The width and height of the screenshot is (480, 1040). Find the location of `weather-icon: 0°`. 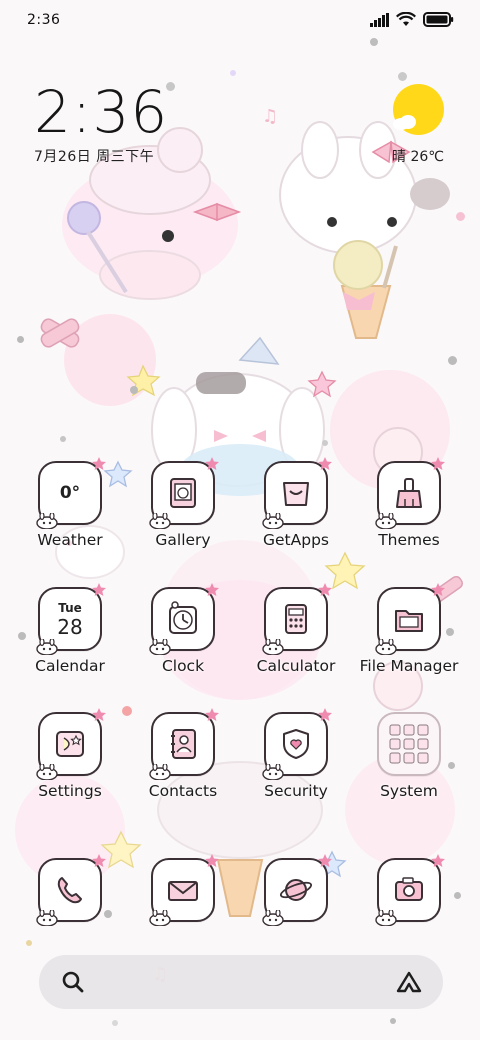

weather-icon: 0° is located at coordinates (71, 493).